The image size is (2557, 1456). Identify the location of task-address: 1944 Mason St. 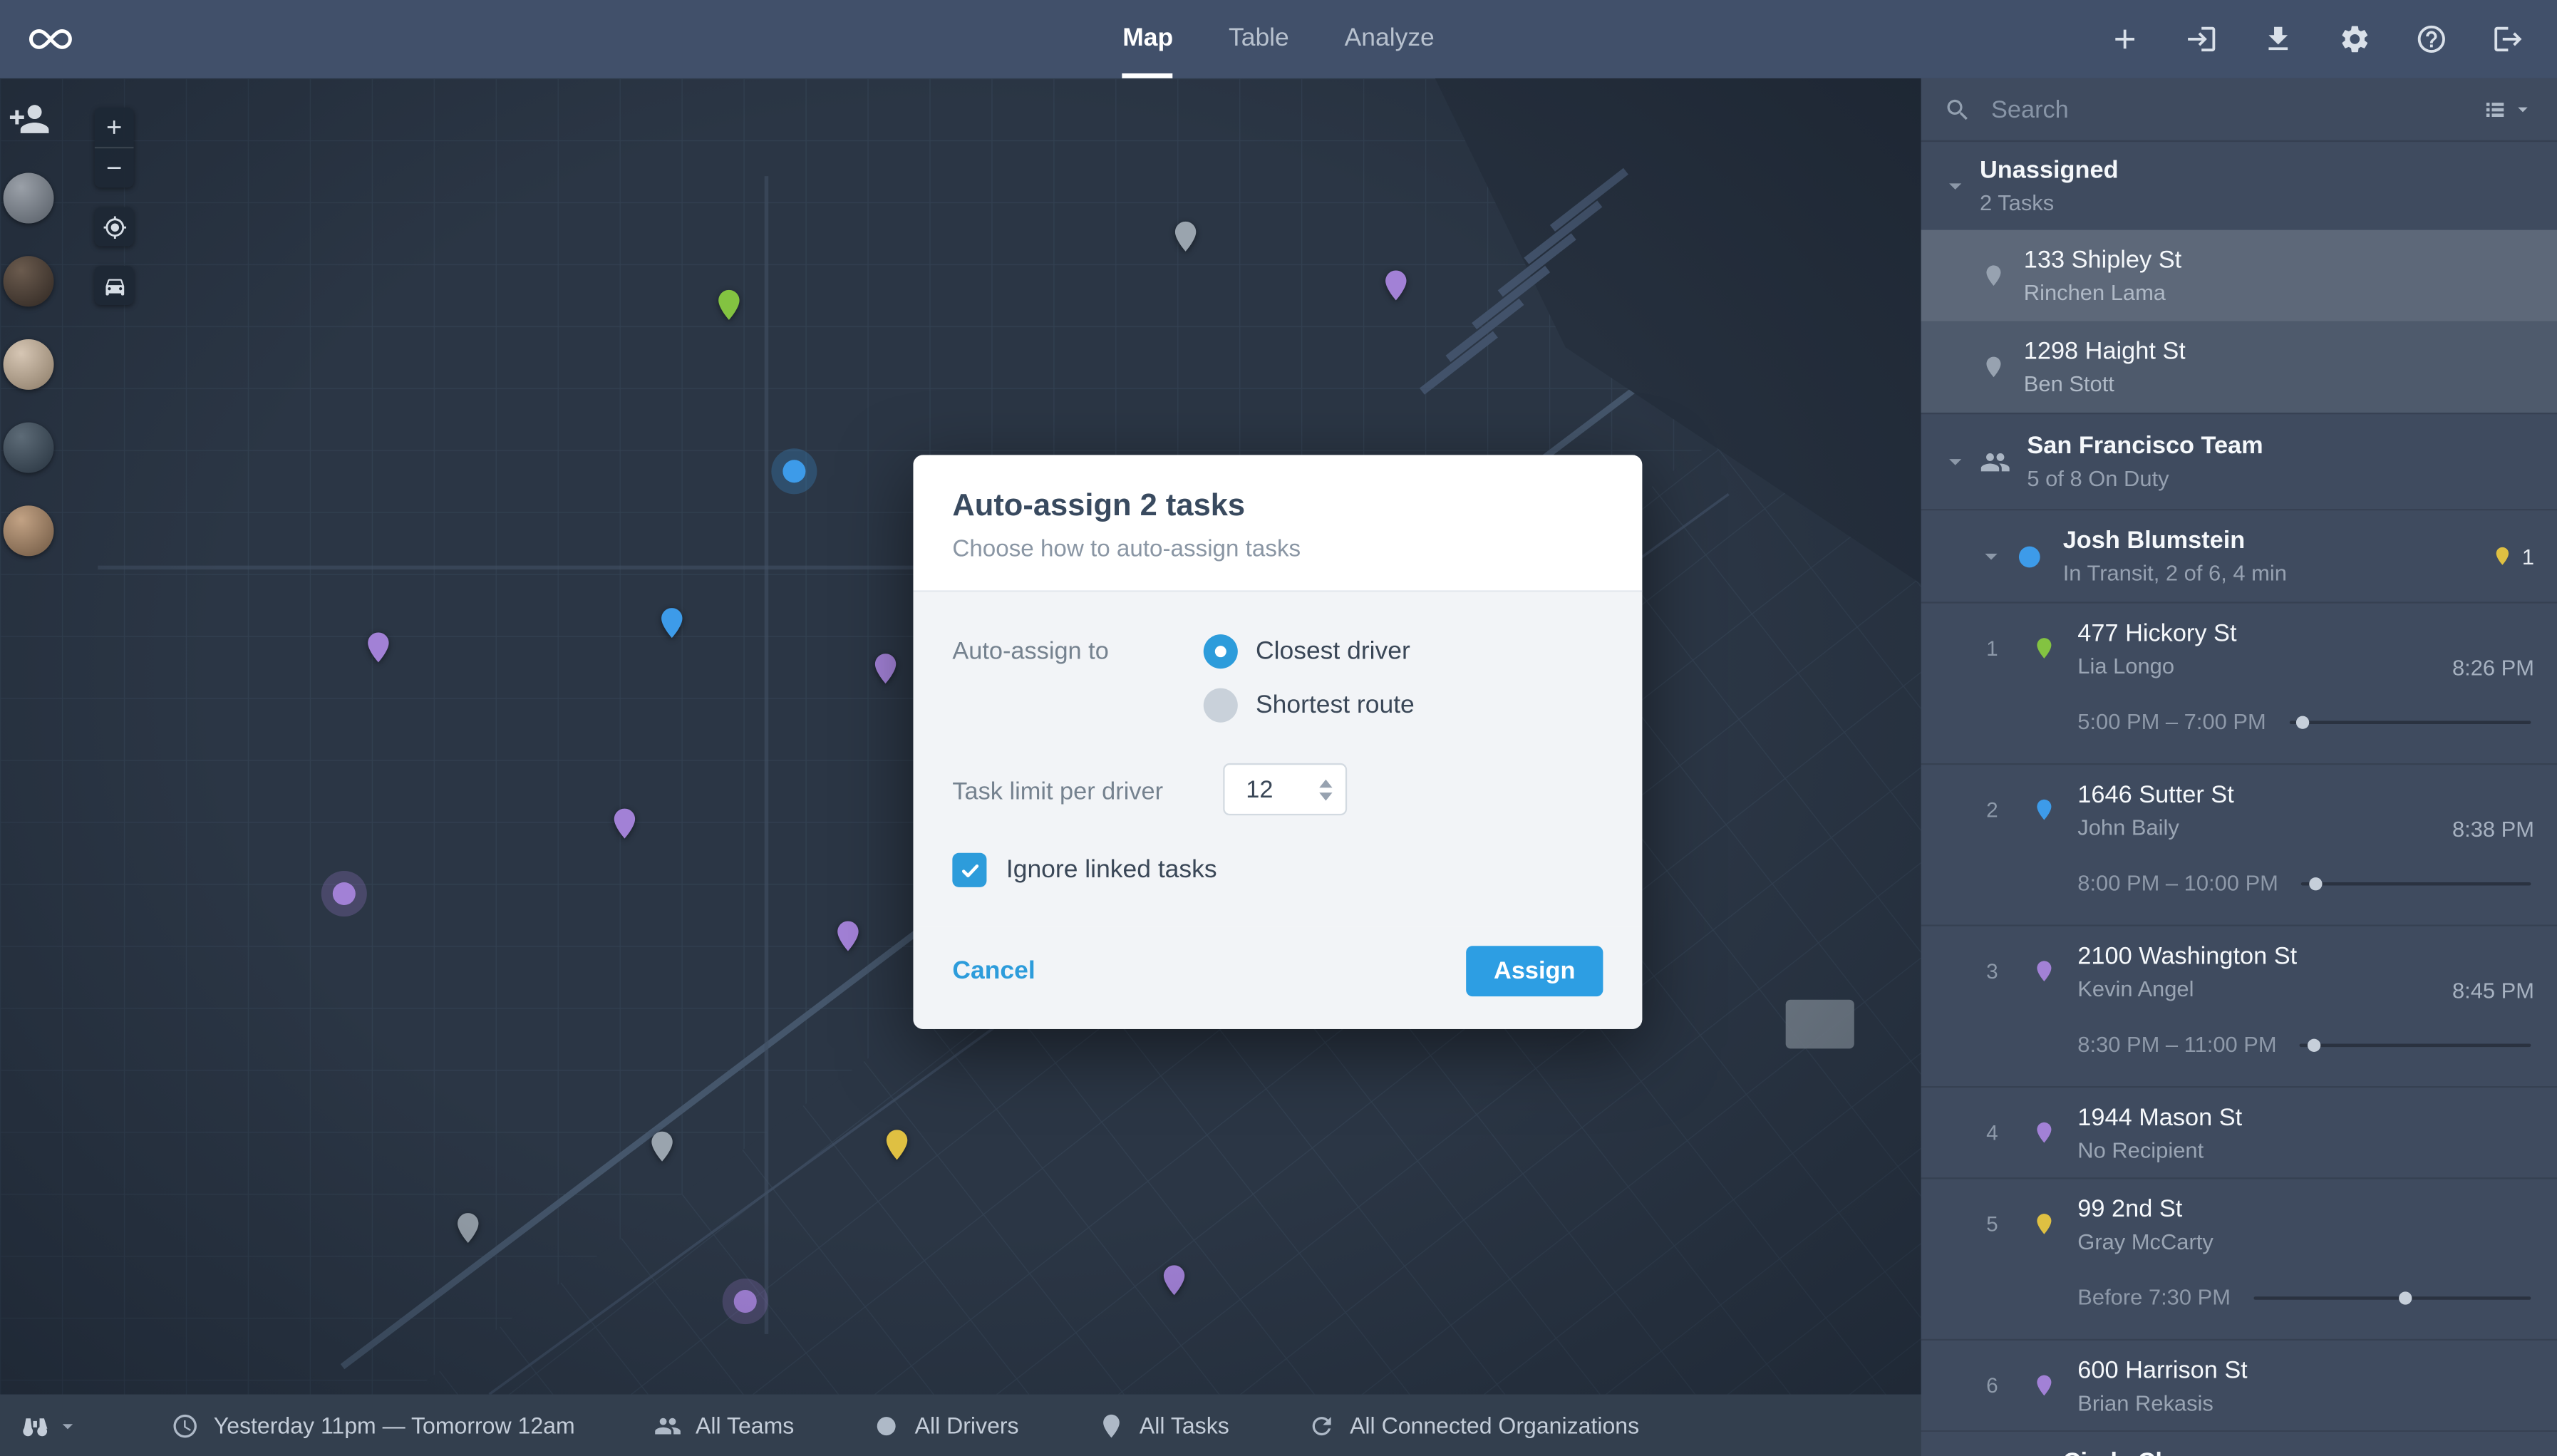
(2160, 1117).